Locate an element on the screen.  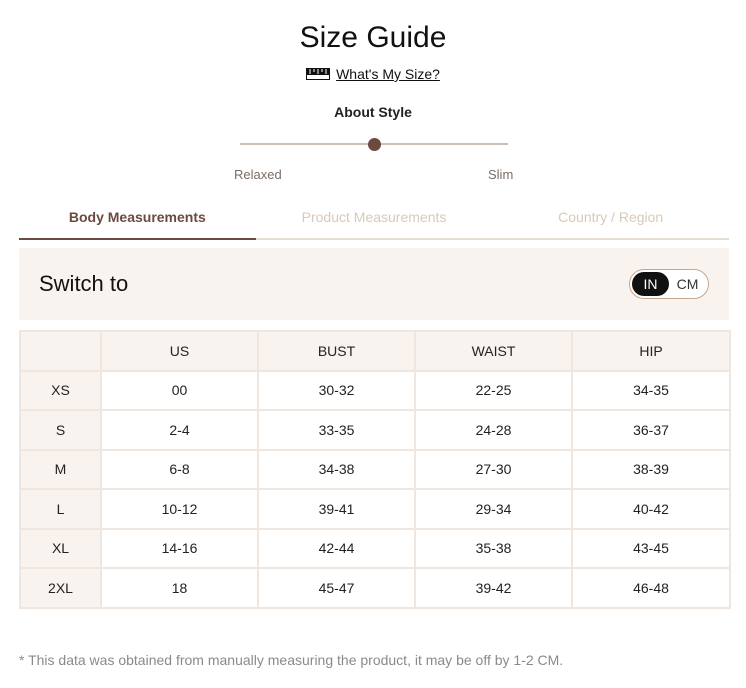
ruler-icon is located at coordinates (318, 74).